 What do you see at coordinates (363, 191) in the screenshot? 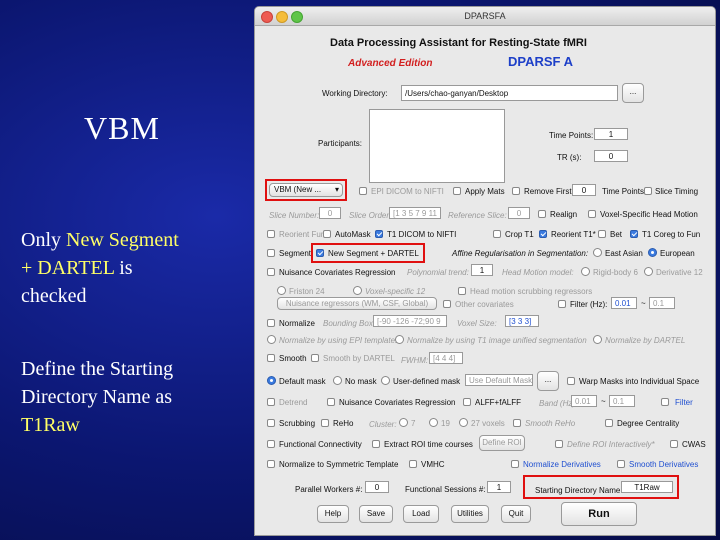
I see `epi-dicom-checkbox` at bounding box center [363, 191].